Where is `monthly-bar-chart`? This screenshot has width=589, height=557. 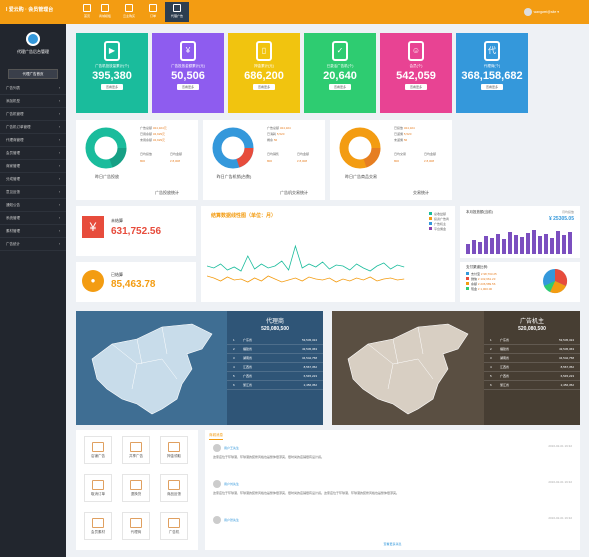 monthly-bar-chart is located at coordinates (519, 242).